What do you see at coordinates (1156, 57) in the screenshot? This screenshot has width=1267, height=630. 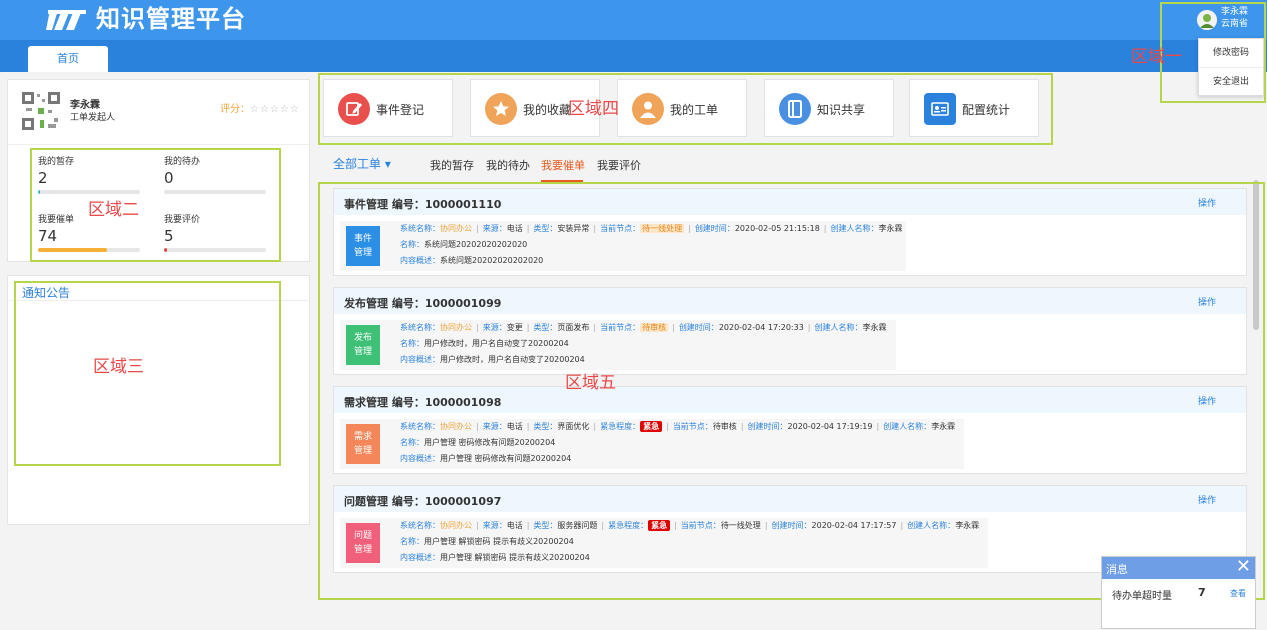 I see `region-label-1: 区域一` at bounding box center [1156, 57].